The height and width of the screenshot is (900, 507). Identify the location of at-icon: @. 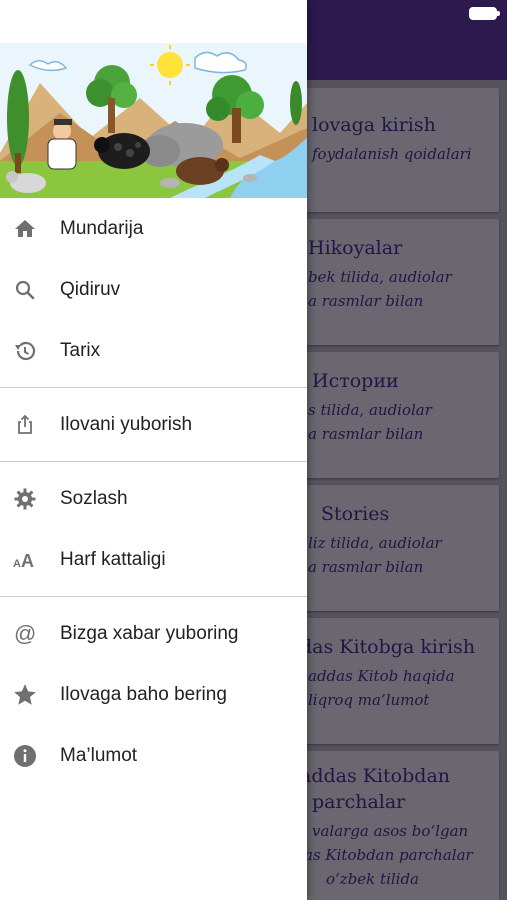
(25, 634).